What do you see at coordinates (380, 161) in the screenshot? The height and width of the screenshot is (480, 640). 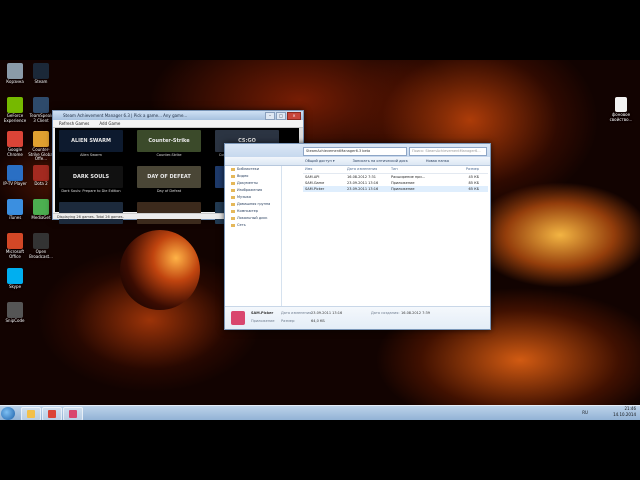 I see `burn-button: Записать на оптический диск` at bounding box center [380, 161].